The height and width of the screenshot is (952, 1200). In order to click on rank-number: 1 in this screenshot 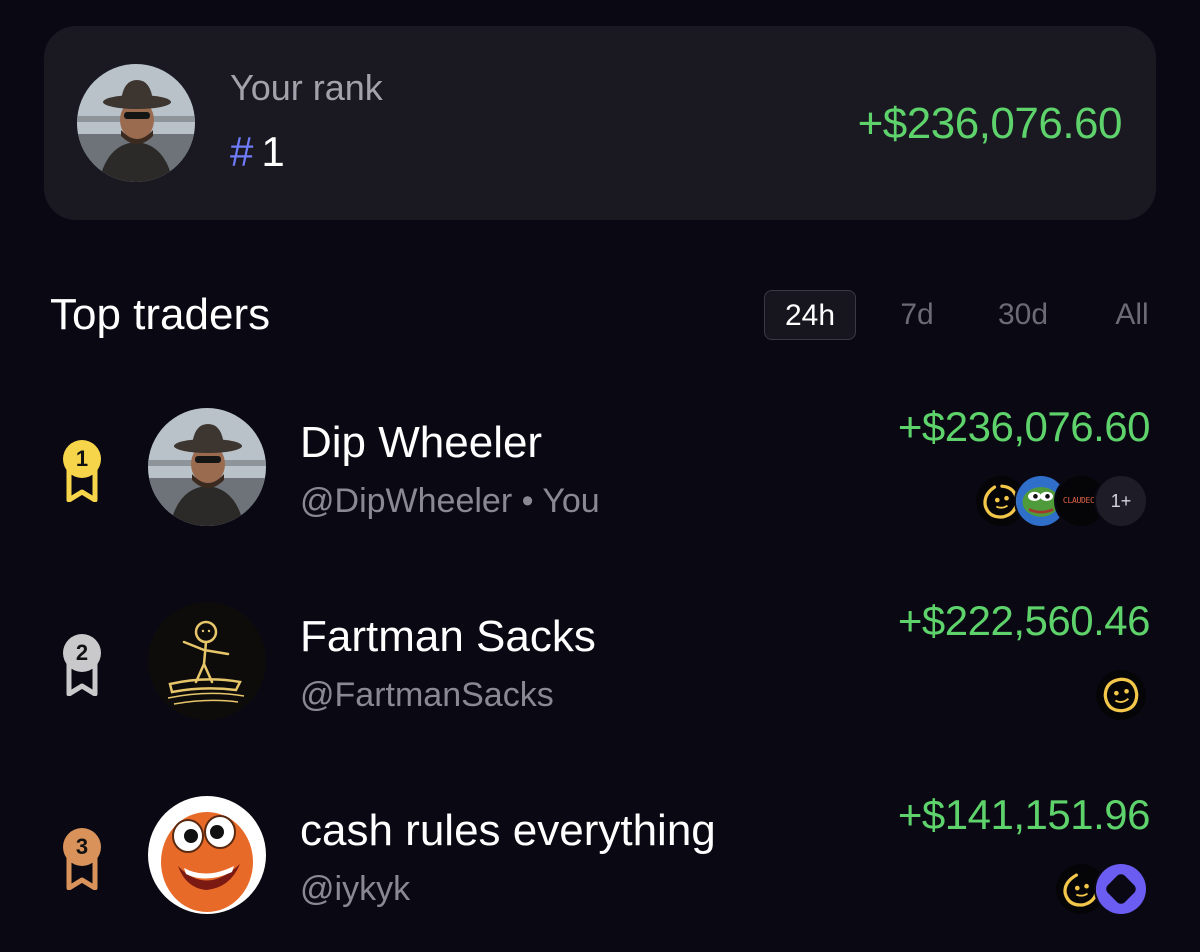, I will do `click(82, 458)`.